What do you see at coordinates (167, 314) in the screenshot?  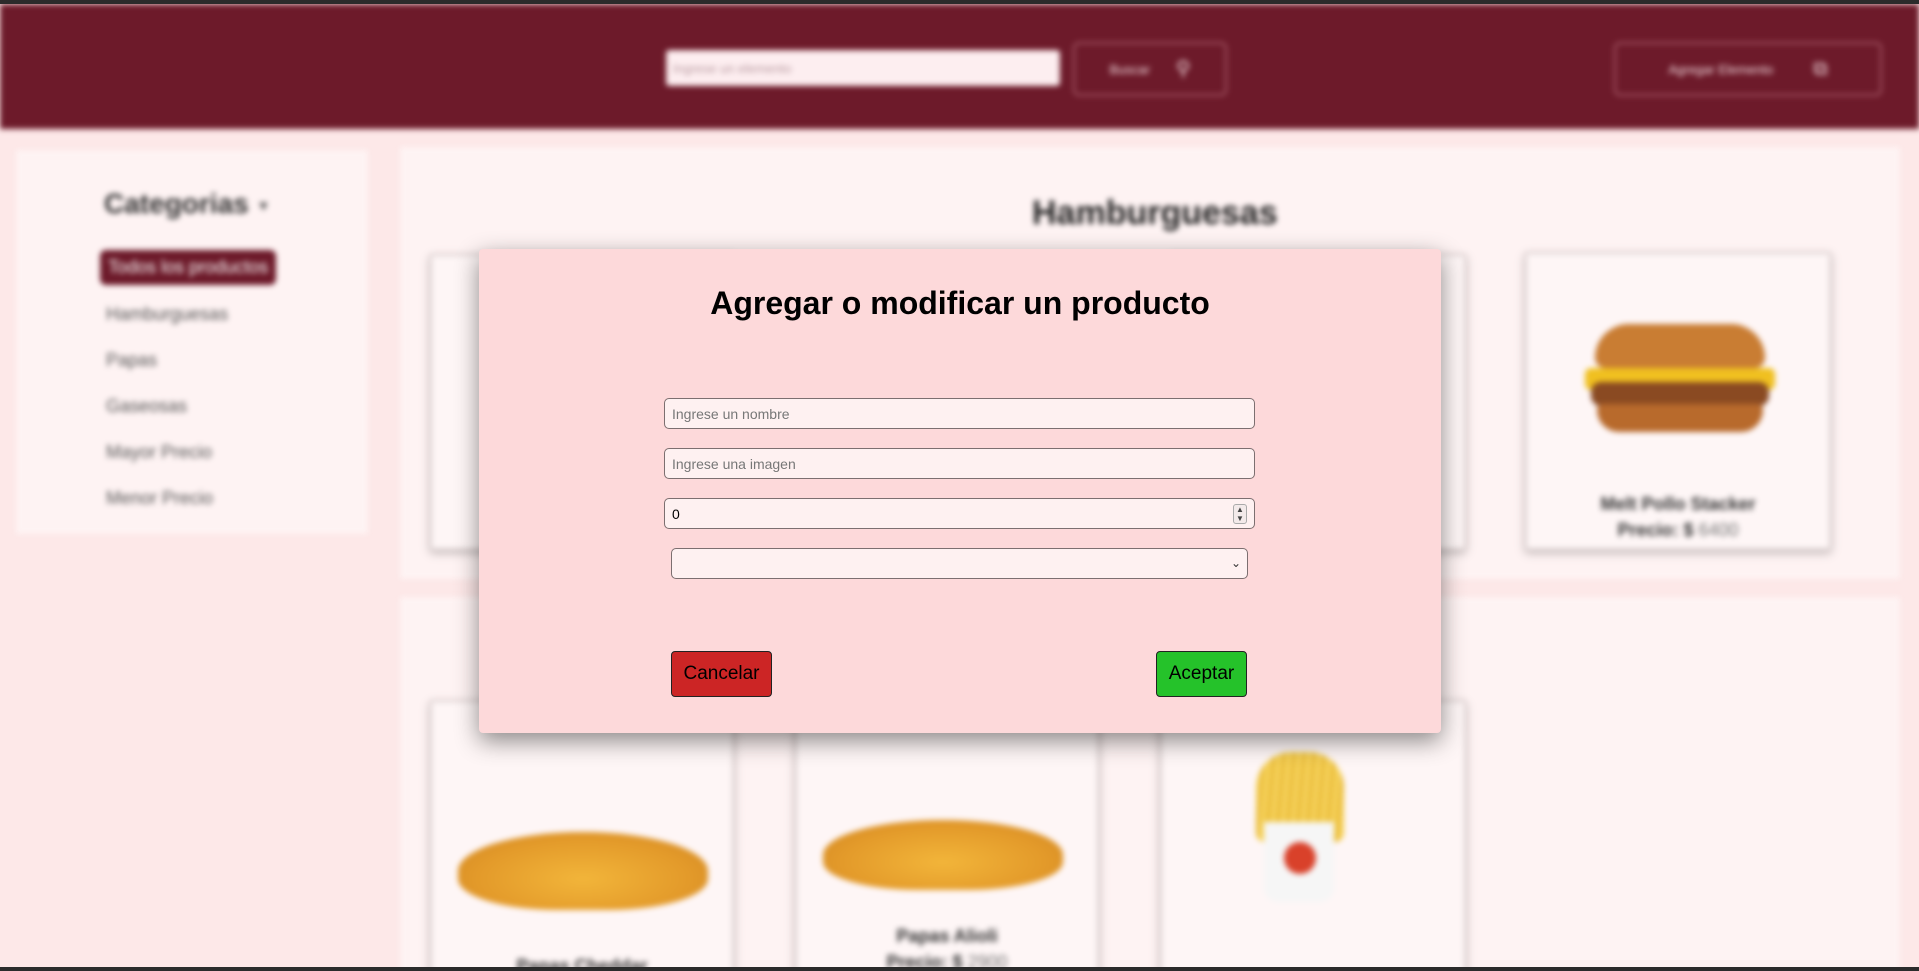 I see `sidebar-item-hamburguesas: Hamburguesas` at bounding box center [167, 314].